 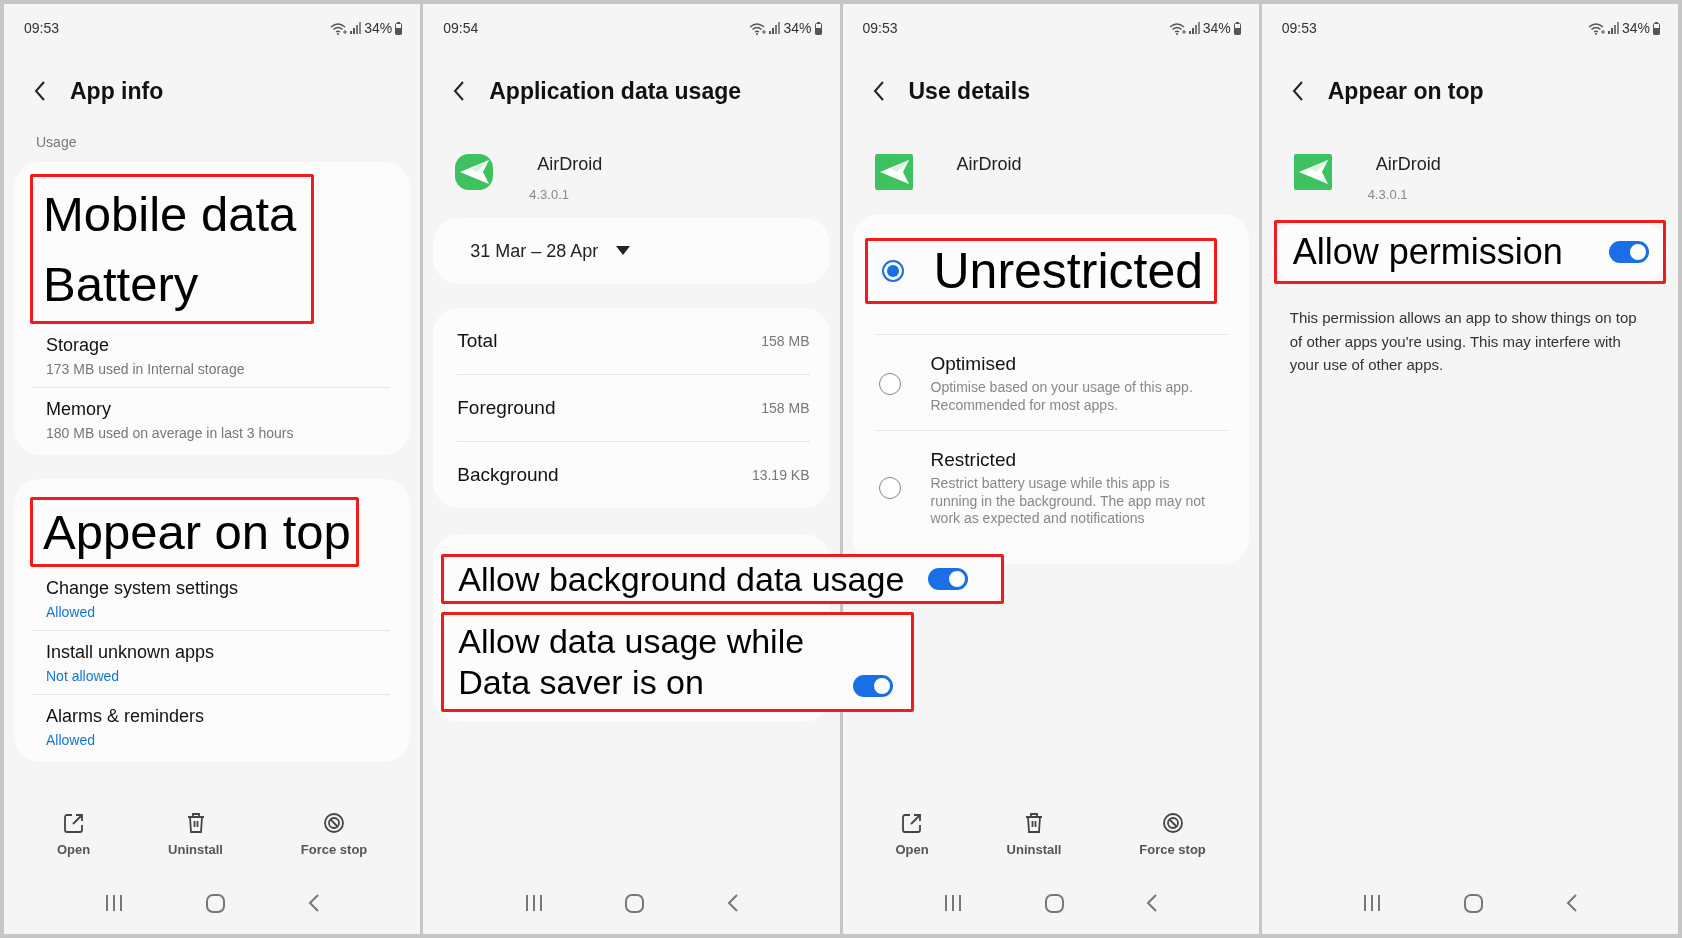 I want to click on settings-row: Change system settings Allowed, so click(x=211, y=598).